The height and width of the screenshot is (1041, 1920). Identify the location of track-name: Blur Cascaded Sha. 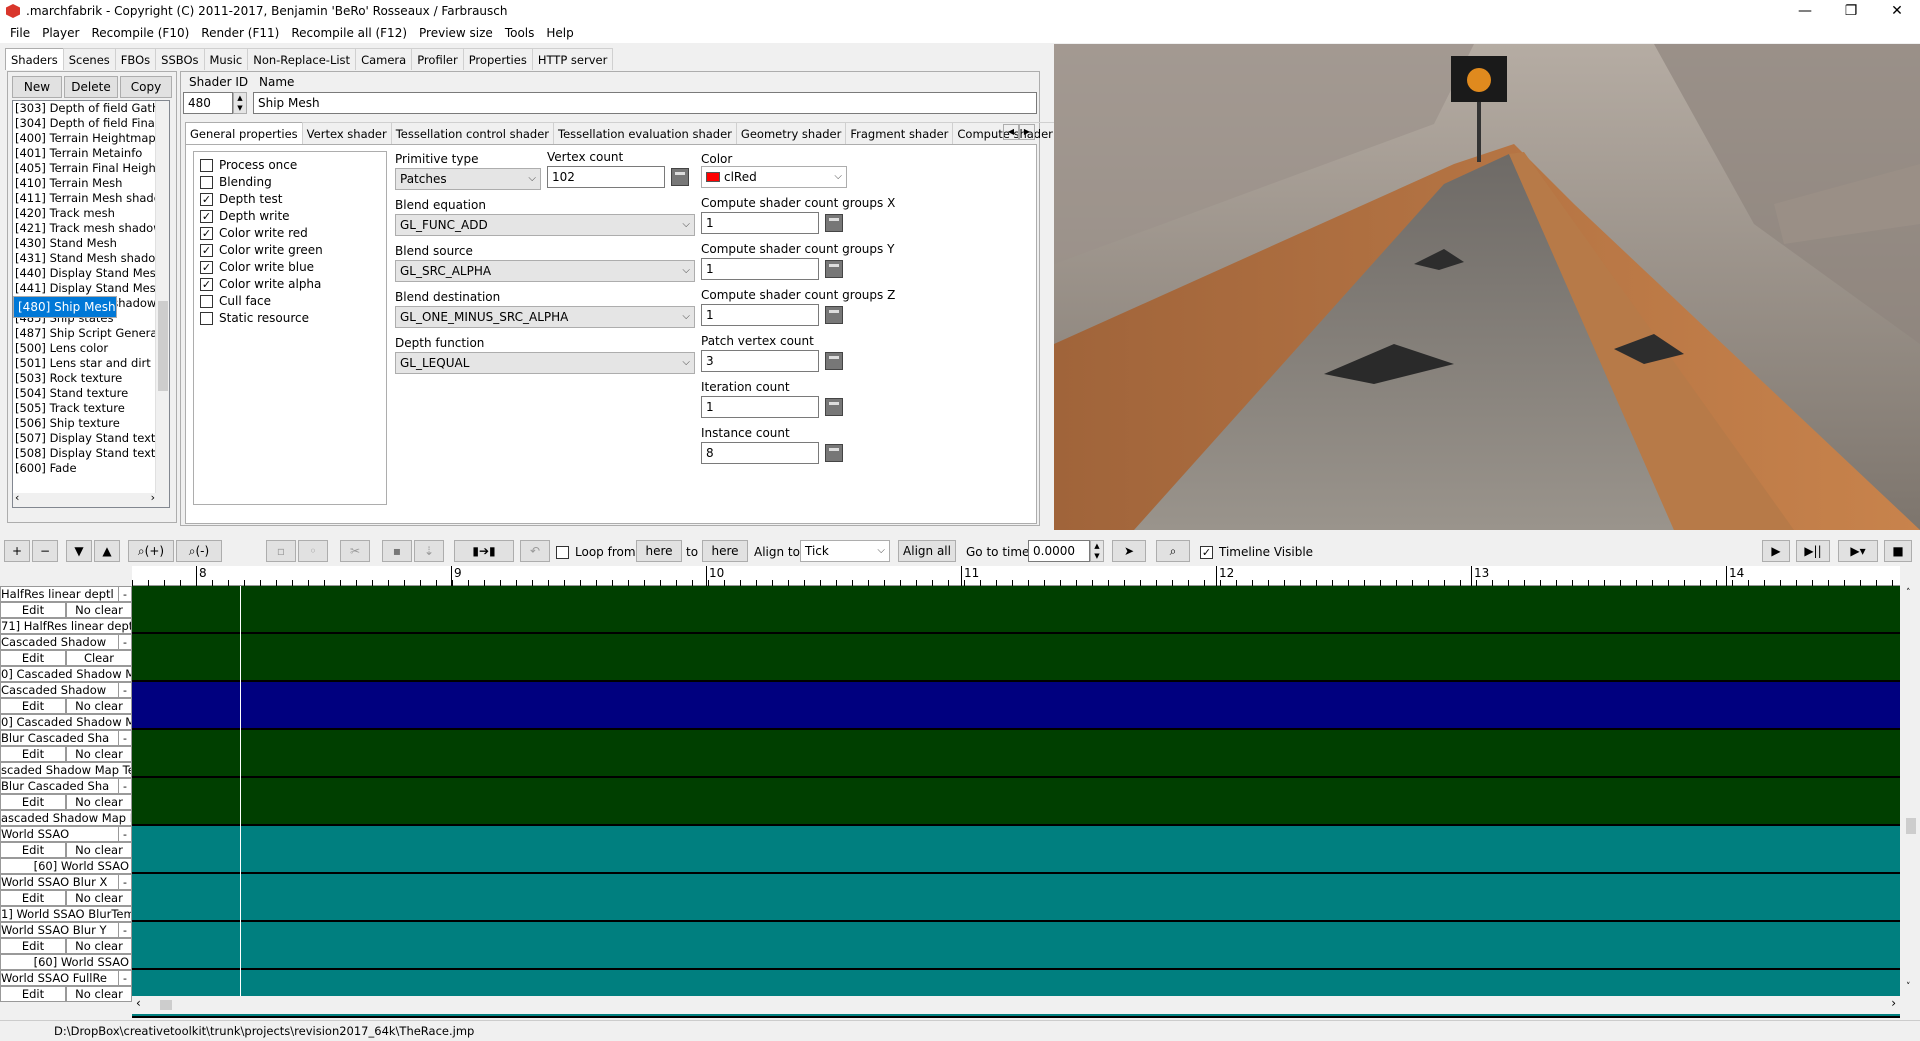
(66, 786).